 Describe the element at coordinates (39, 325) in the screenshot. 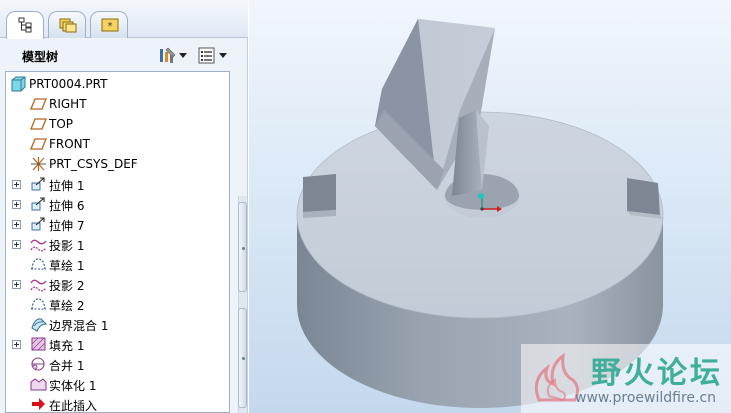

I see `boundary-blend-icon` at that location.